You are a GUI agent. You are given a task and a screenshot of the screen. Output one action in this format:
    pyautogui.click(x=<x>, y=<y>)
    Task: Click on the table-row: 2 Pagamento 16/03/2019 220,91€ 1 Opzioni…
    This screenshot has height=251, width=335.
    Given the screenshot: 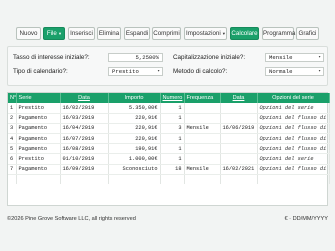 What is the action you would take?
    pyautogui.click(x=169, y=118)
    